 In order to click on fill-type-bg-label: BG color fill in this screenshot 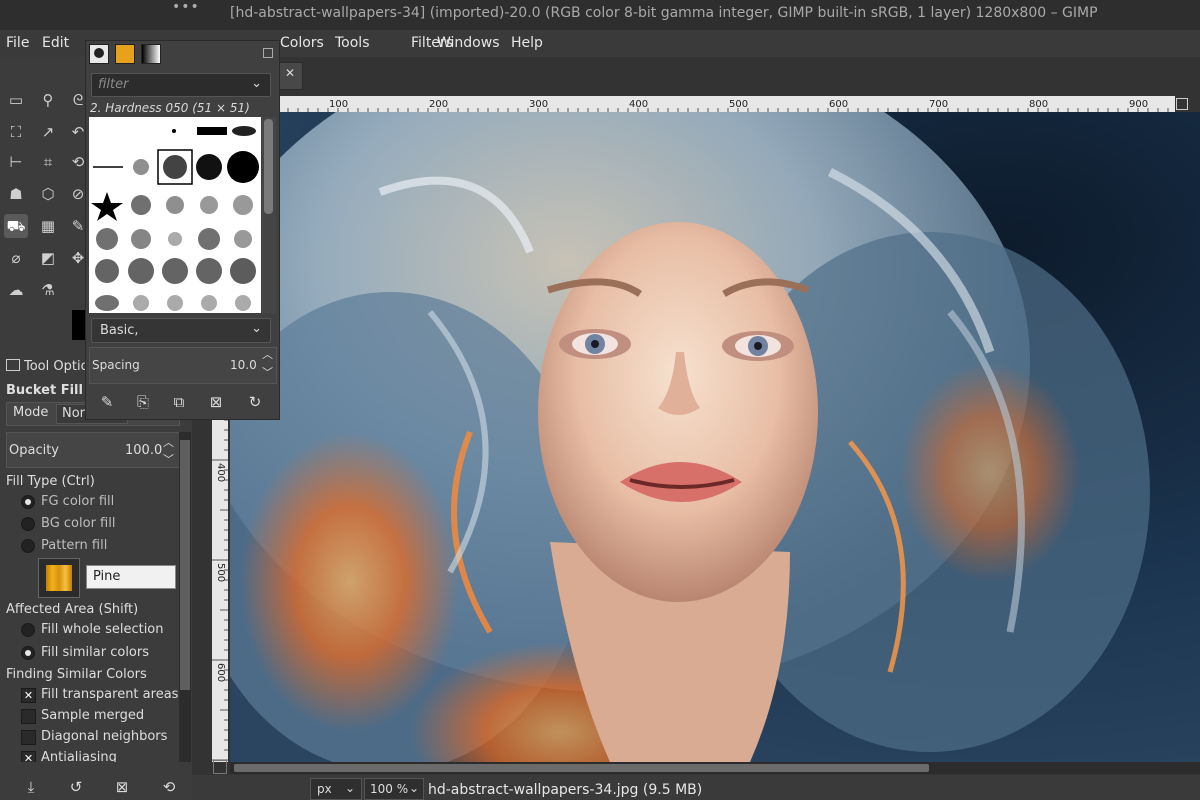, I will do `click(78, 523)`.